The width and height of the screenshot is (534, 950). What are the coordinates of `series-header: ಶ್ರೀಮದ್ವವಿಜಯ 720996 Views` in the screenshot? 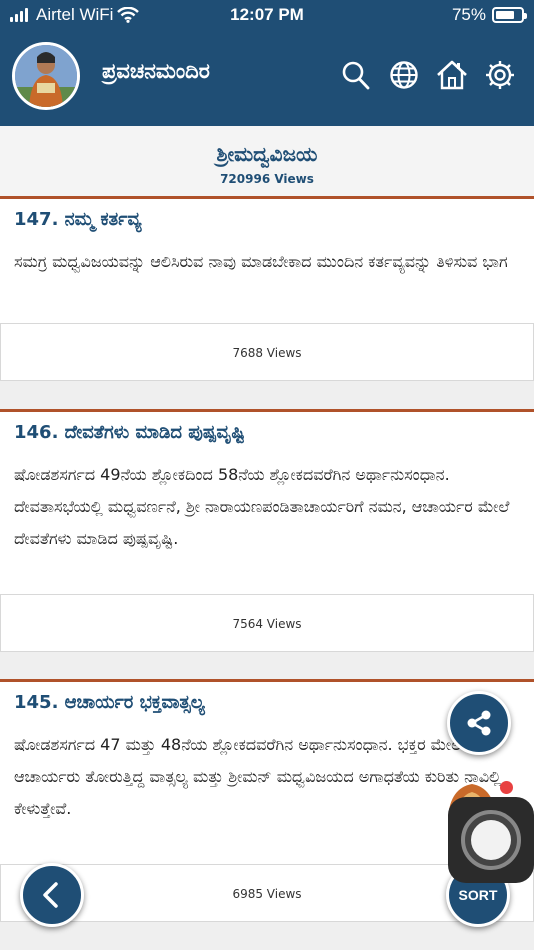 It's located at (267, 161).